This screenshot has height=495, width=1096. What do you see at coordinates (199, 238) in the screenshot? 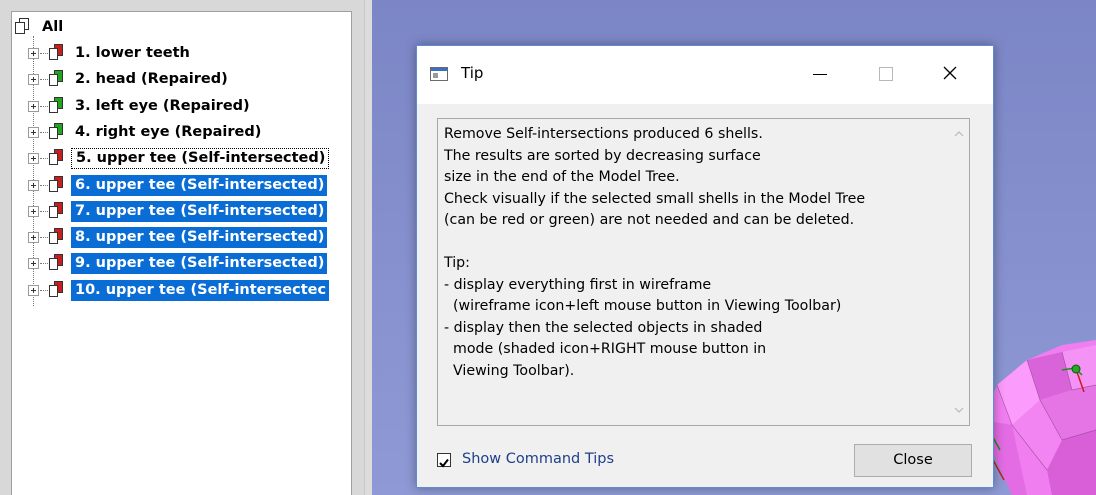
I see `tree-item-label: 8. upper tee (Self-intersected)` at bounding box center [199, 238].